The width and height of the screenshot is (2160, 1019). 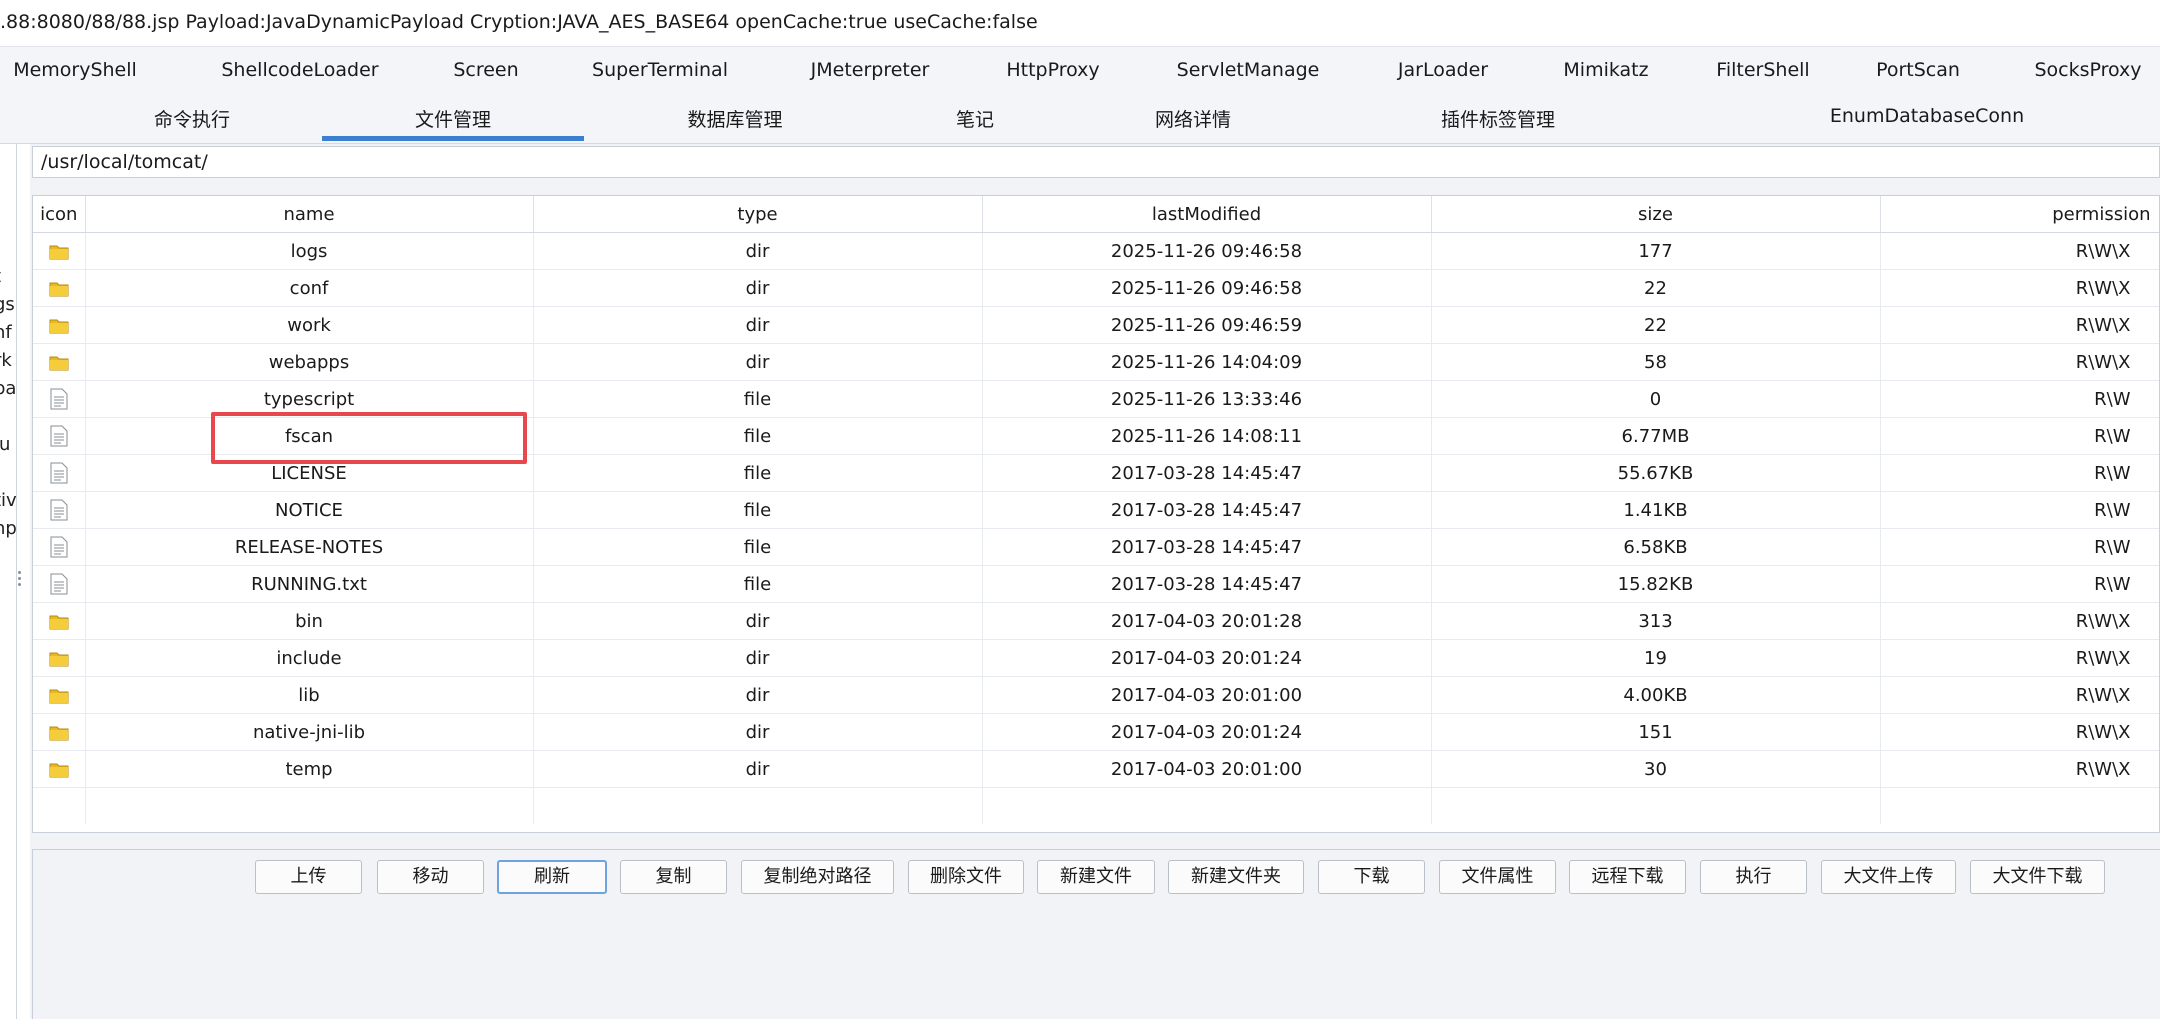 I want to click on copy-absolute-path-button: 复制绝对路径, so click(x=817, y=877).